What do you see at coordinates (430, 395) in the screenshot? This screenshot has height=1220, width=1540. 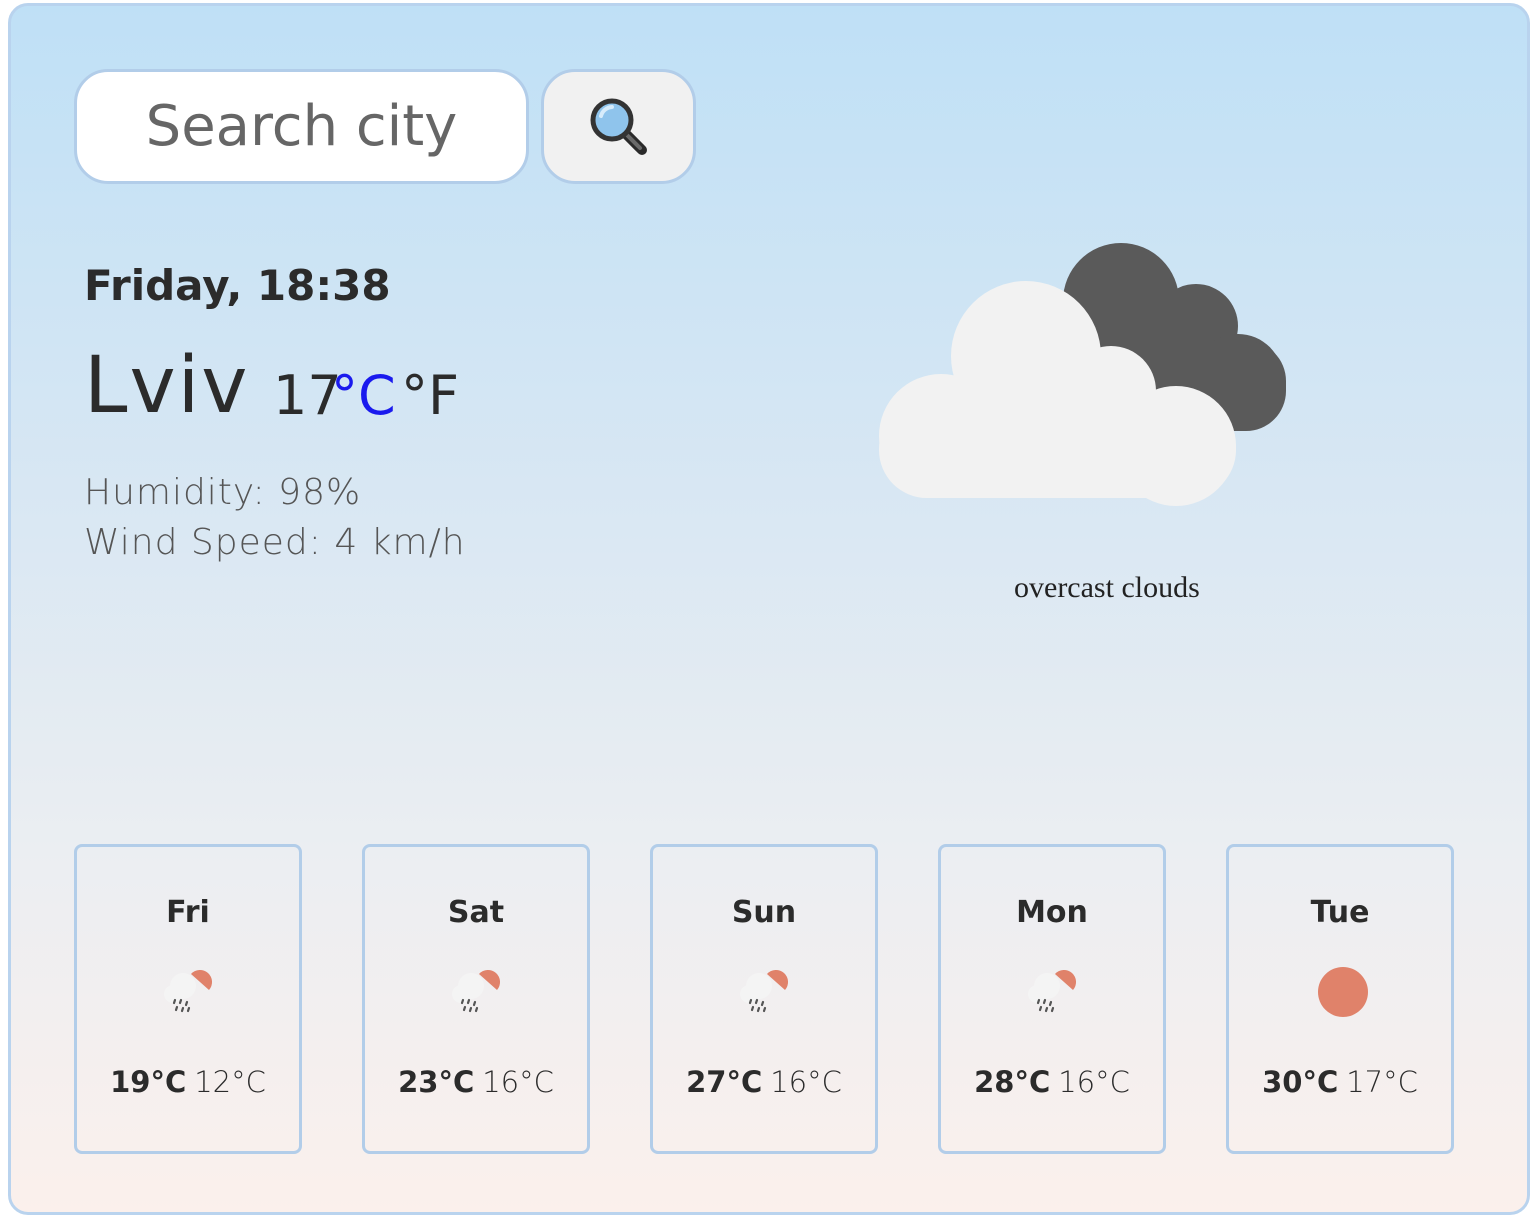 I see `fahrenheit-toggle: °F` at bounding box center [430, 395].